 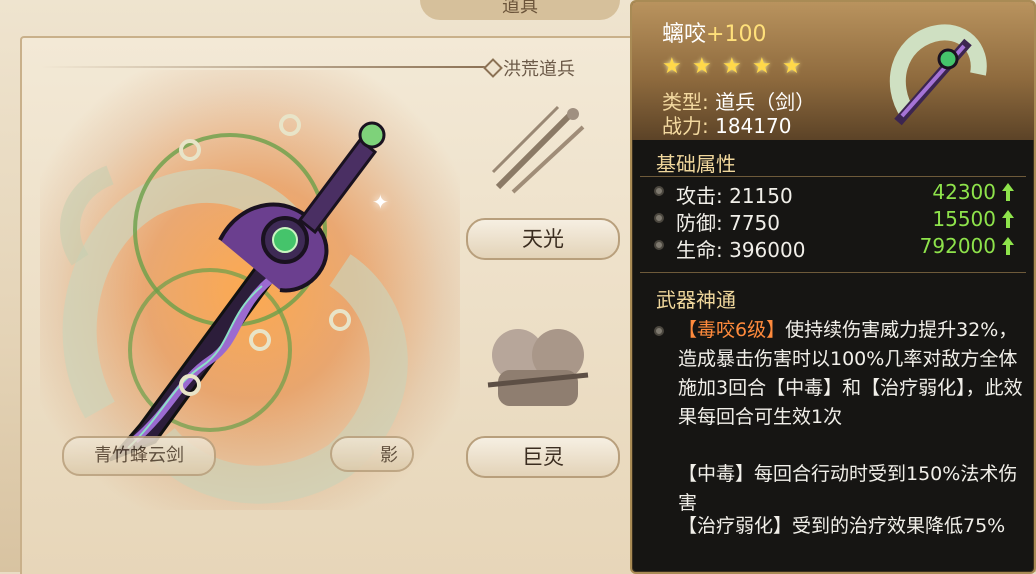 What do you see at coordinates (848, 488) in the screenshot?
I see `poison-effect: 【中毒】每回合行动时受到150%法术伤害` at bounding box center [848, 488].